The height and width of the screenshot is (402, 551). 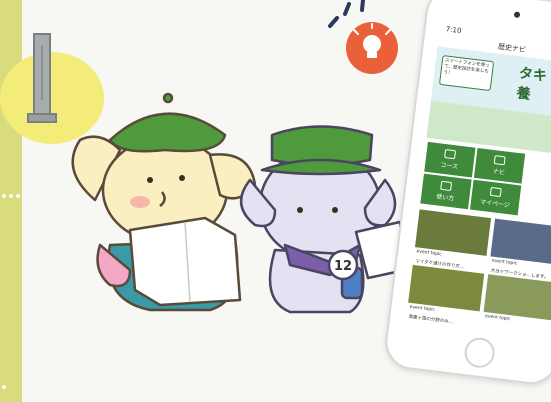 What do you see at coordinates (479, 353) in the screenshot?
I see `home-button` at bounding box center [479, 353].